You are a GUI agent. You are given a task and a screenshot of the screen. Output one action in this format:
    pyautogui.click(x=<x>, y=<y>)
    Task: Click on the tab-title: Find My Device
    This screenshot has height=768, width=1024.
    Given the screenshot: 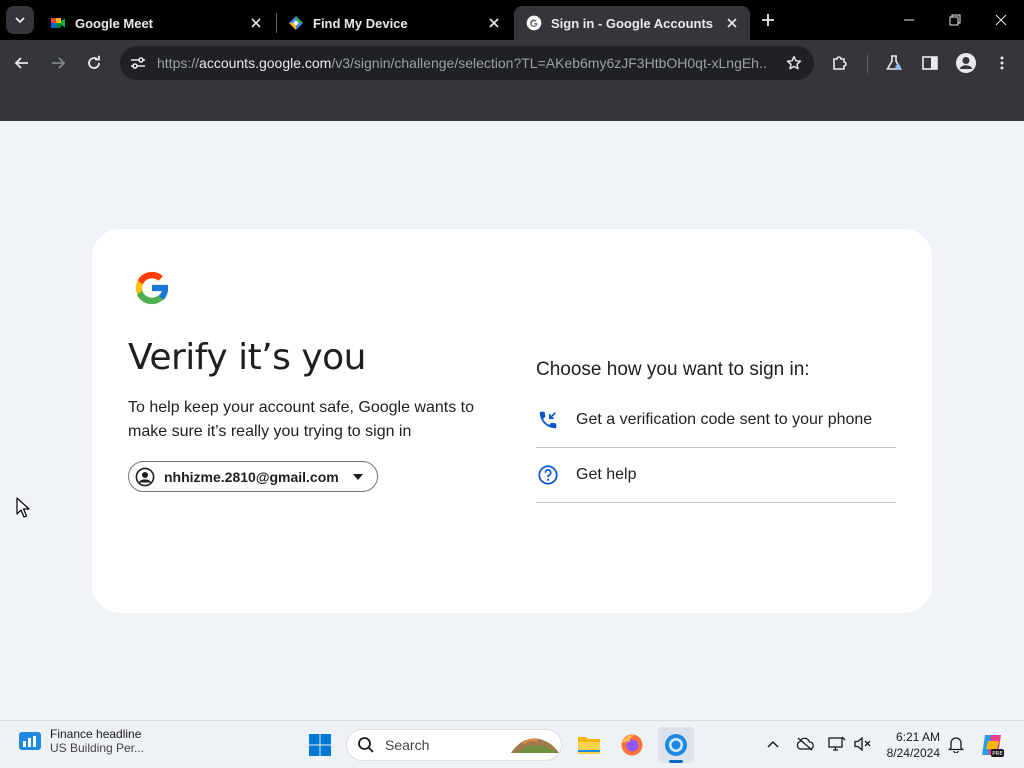 What is the action you would take?
    pyautogui.click(x=360, y=23)
    